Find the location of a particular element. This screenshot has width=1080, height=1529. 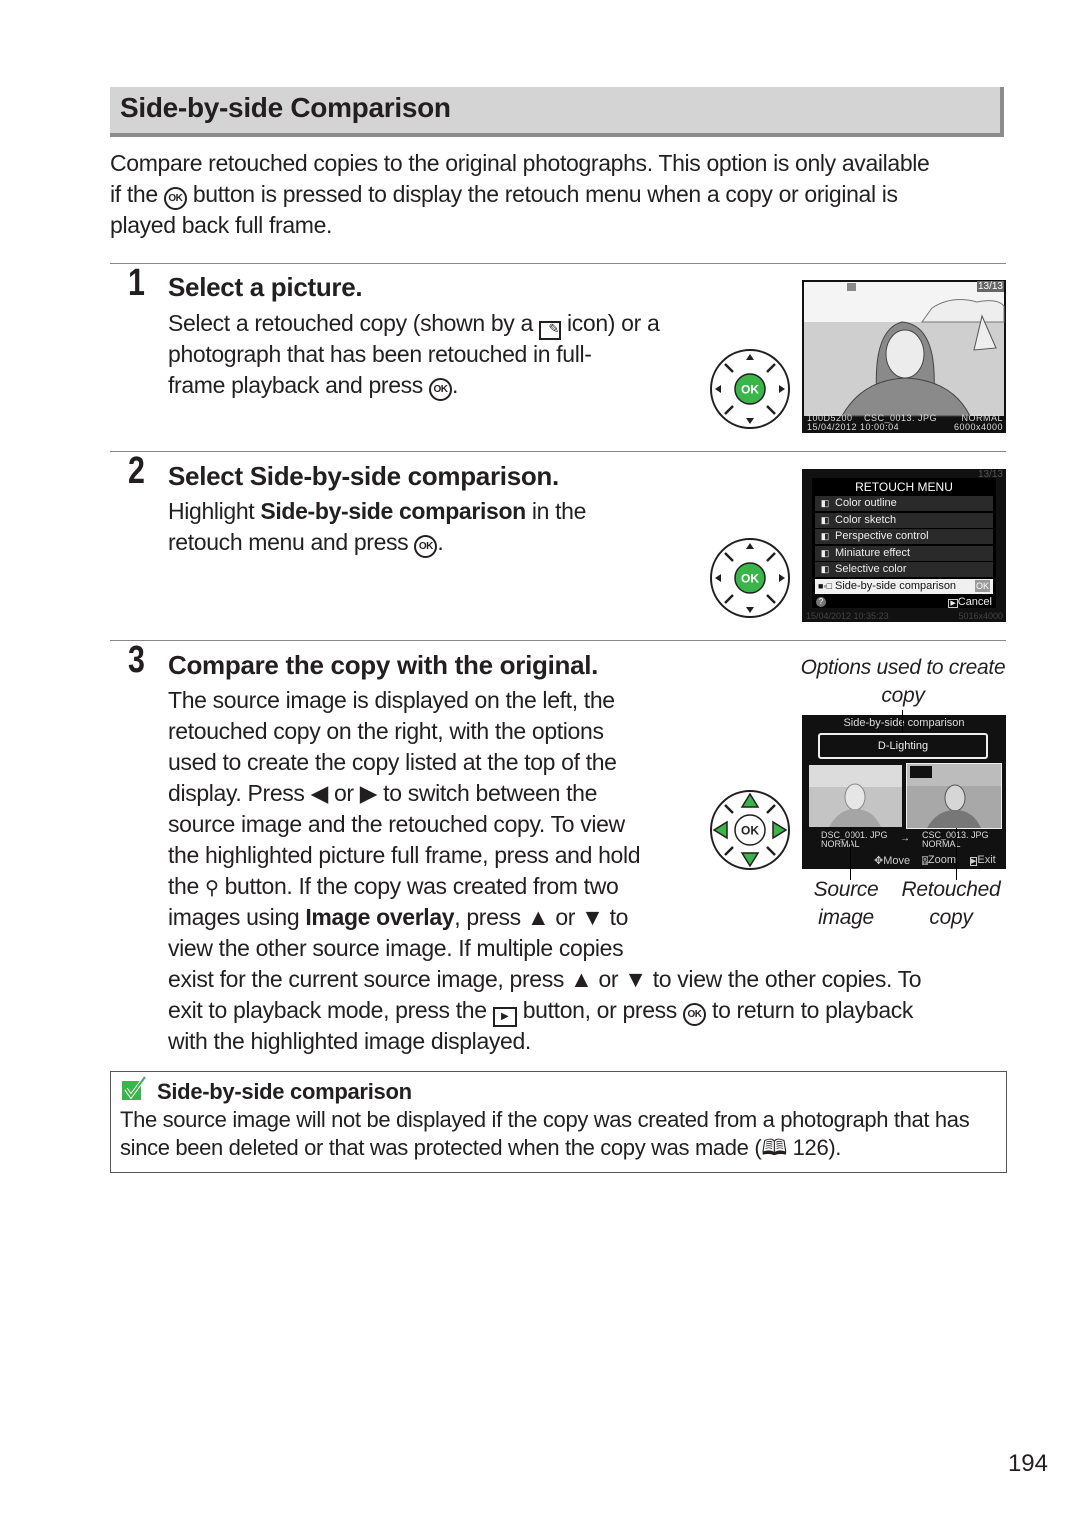

note-title: Side-by-side comparison is located at coordinates (284, 1091).